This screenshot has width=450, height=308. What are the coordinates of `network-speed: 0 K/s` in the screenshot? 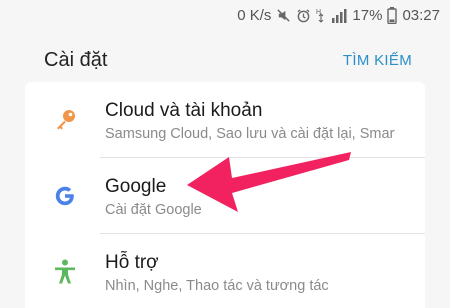 It's located at (254, 15).